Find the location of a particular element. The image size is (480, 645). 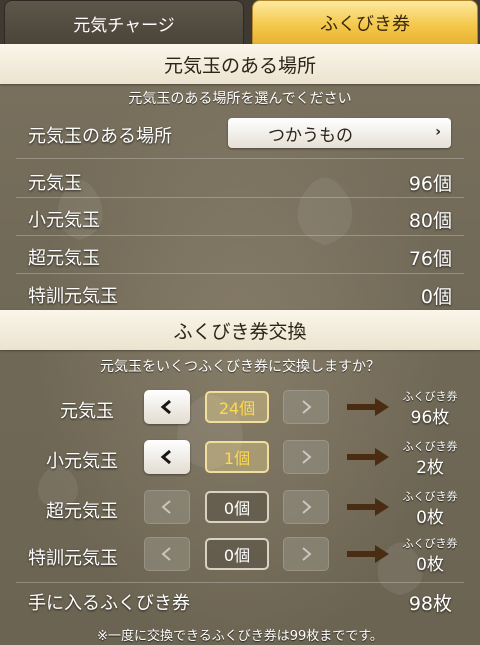

total-label: 手に入るふくびき券 is located at coordinates (109, 603).